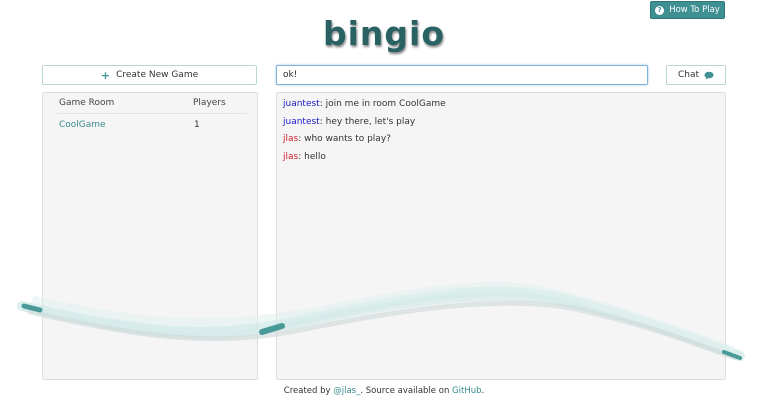  What do you see at coordinates (308, 391) in the screenshot?
I see `footer-created-by: Created by` at bounding box center [308, 391].